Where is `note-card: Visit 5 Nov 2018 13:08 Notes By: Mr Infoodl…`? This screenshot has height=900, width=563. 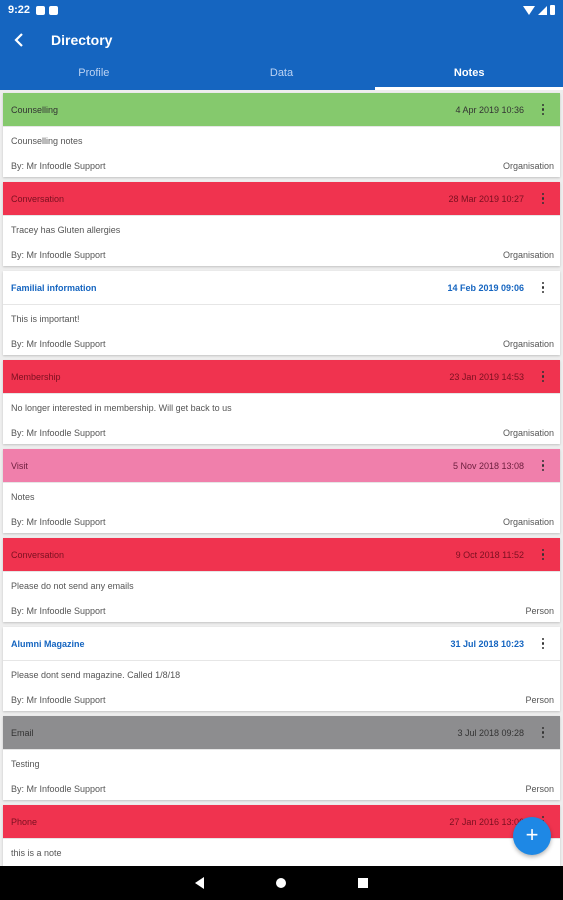 note-card: Visit 5 Nov 2018 13:08 Notes By: Mr Infoodl… is located at coordinates (281, 491).